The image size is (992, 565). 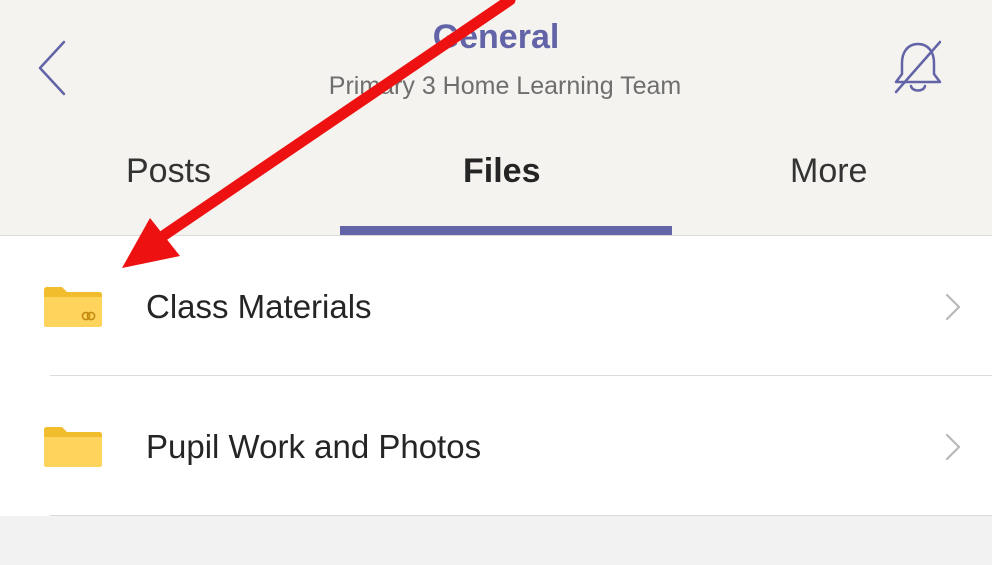 What do you see at coordinates (73, 307) in the screenshot?
I see `shared-folder-icon` at bounding box center [73, 307].